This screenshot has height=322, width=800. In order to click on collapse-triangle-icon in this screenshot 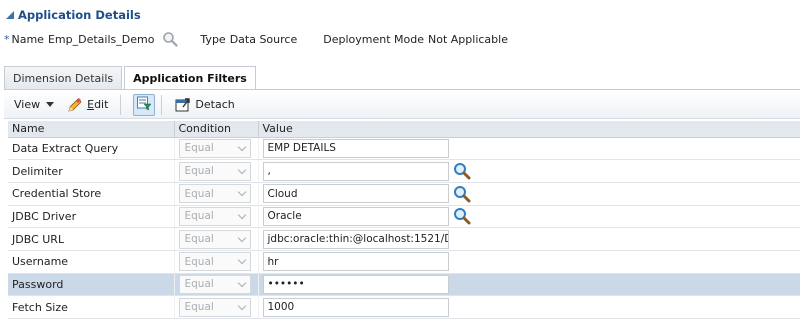, I will do `click(10, 15)`.